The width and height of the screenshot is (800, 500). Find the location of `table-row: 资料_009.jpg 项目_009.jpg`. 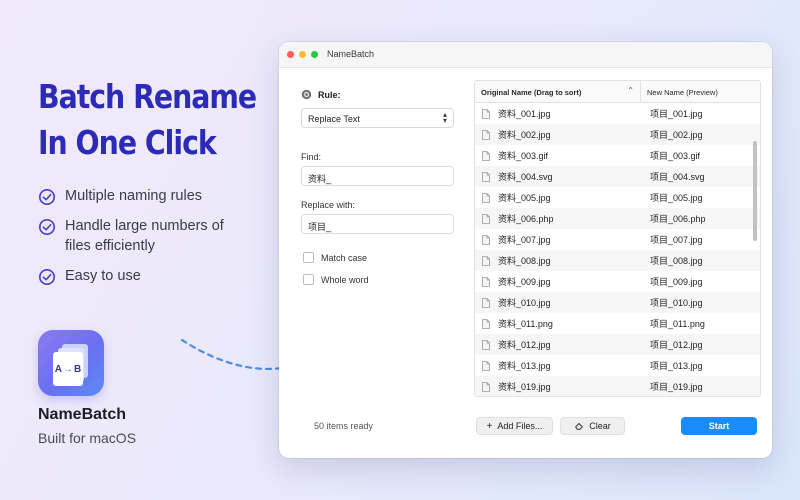

table-row: 资料_009.jpg 项目_009.jpg is located at coordinates (617, 281).